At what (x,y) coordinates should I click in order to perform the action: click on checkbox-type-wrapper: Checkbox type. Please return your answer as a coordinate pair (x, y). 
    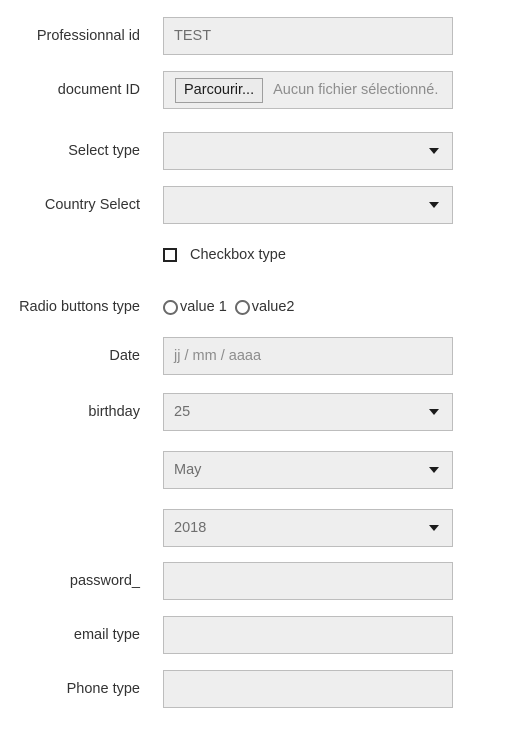
    Looking at the image, I should click on (224, 255).